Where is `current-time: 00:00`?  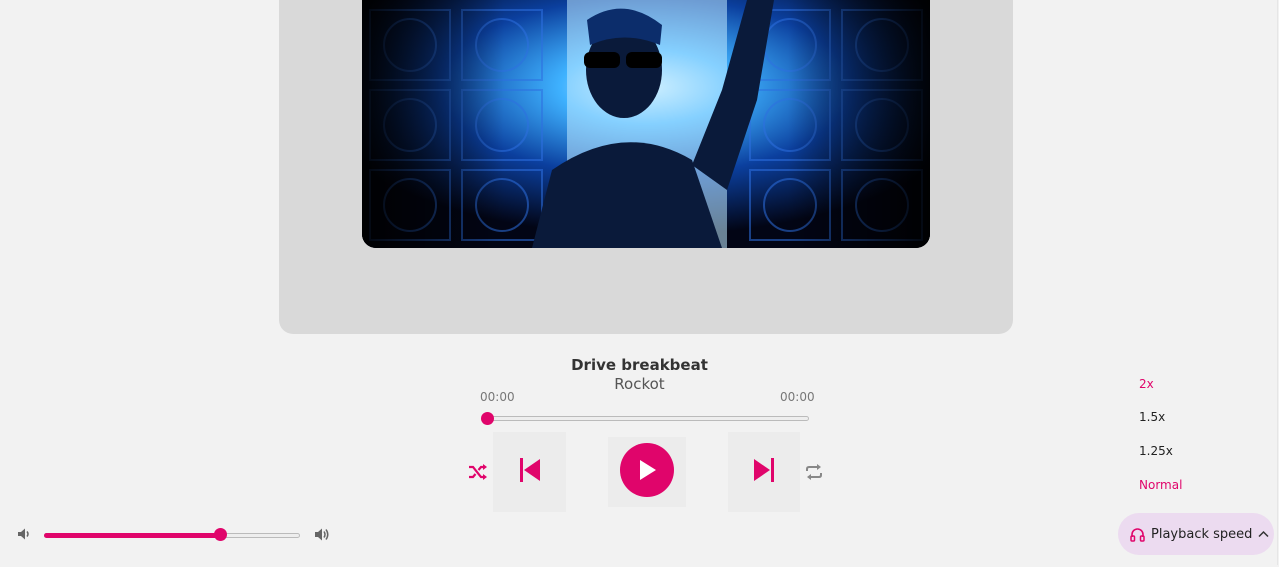 current-time: 00:00 is located at coordinates (497, 397).